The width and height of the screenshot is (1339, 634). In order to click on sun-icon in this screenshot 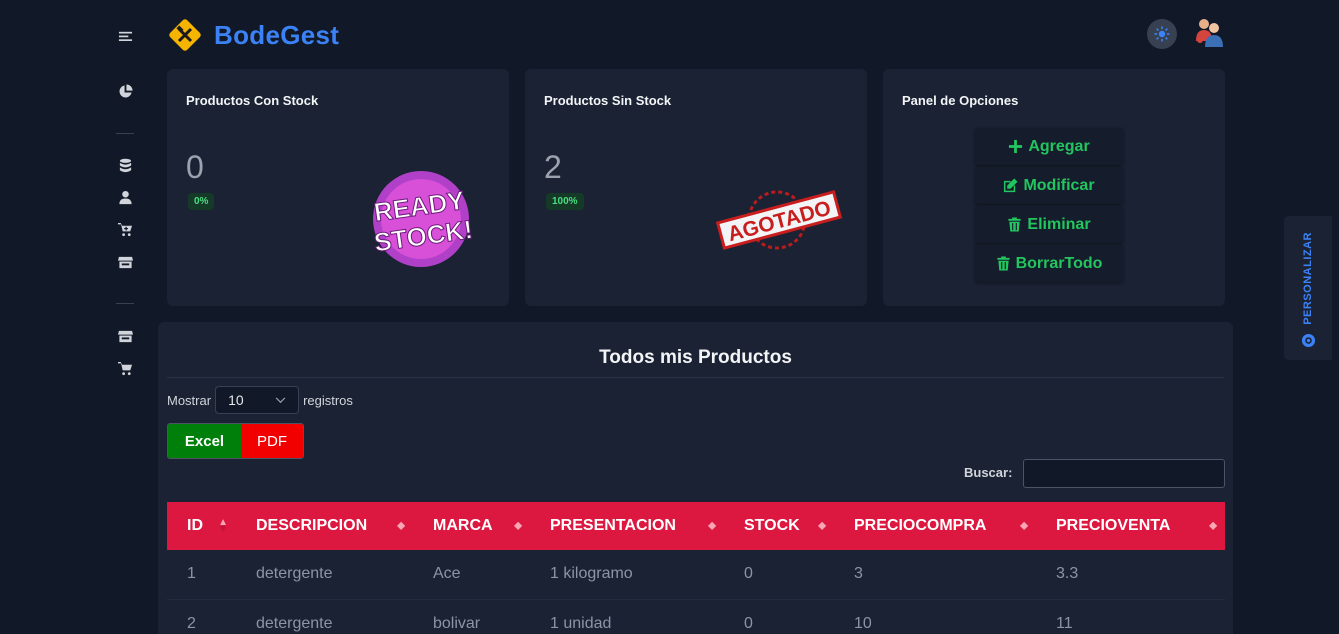, I will do `click(1162, 34)`.